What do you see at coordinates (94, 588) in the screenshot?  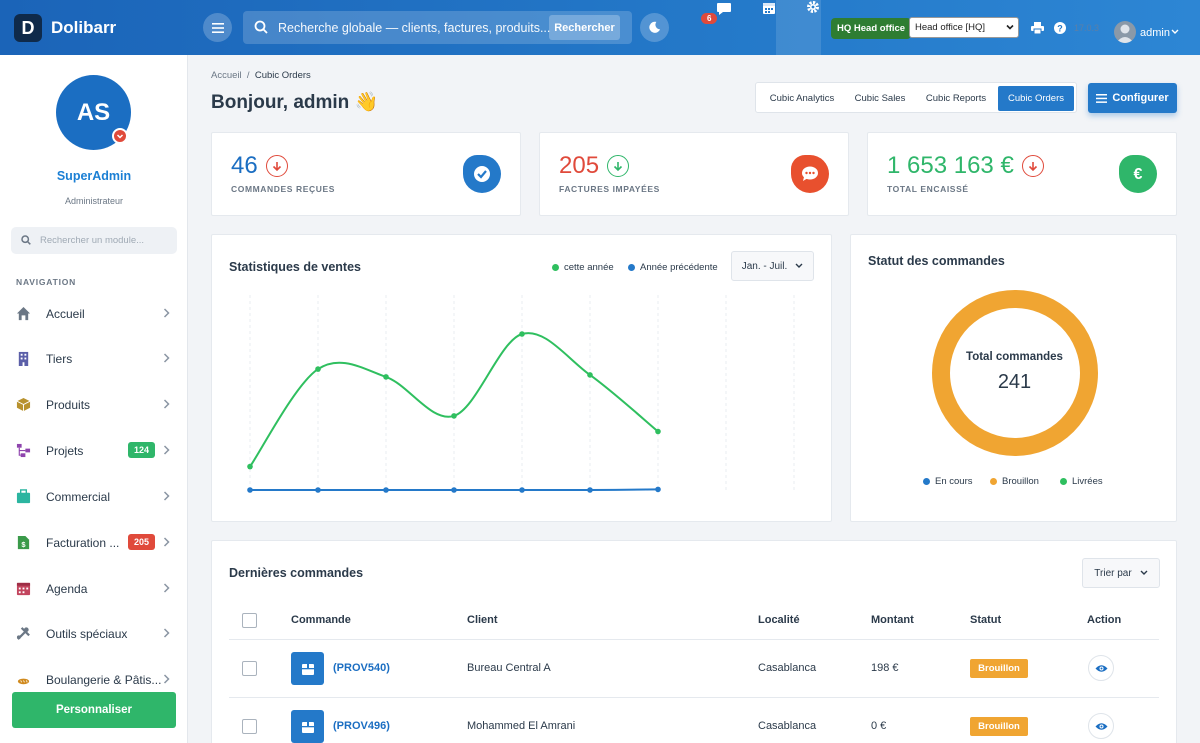 I see `sidebar-item-agenda: Agenda` at bounding box center [94, 588].